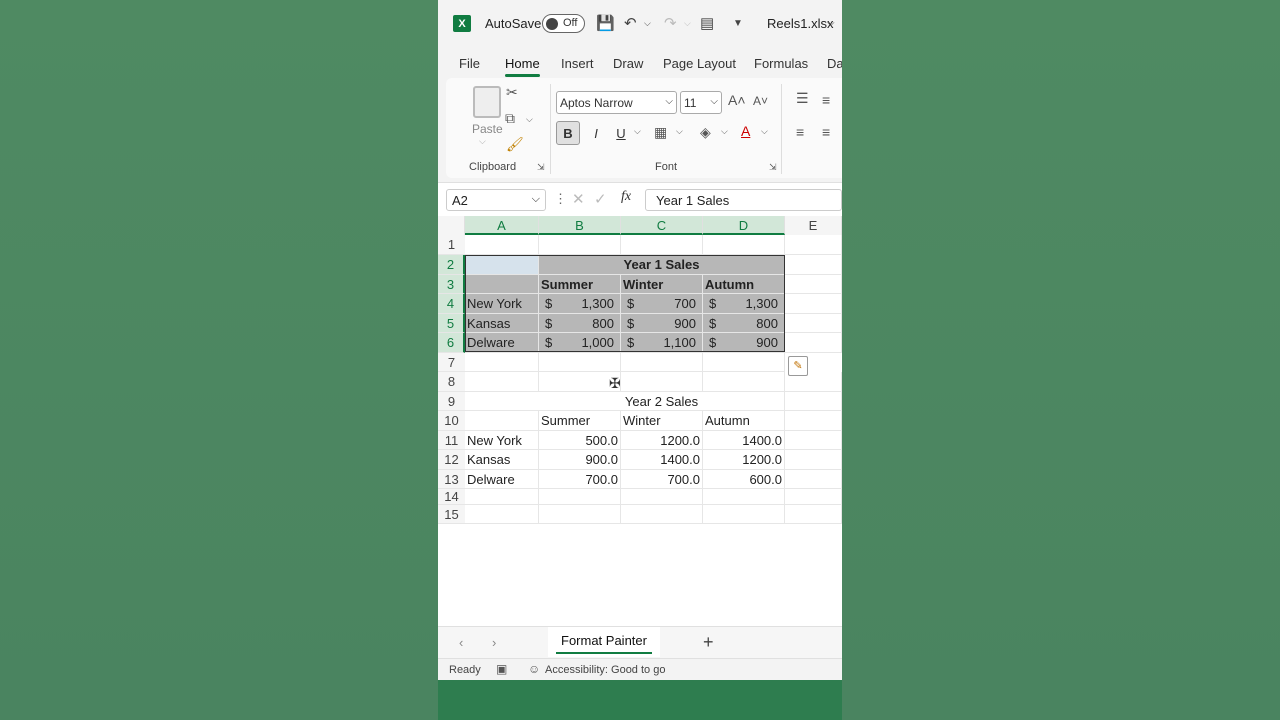 Image resolution: width=1280 pixels, height=720 pixels. What do you see at coordinates (744, 421) in the screenshot?
I see `table2-header-autumn: Autumn` at bounding box center [744, 421].